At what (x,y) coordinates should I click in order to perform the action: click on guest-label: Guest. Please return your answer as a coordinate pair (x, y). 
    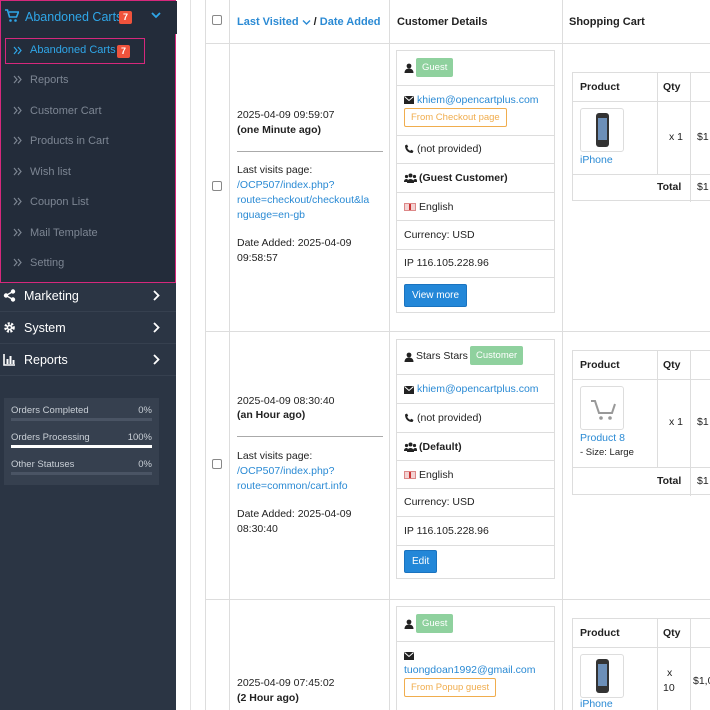
    Looking at the image, I should click on (435, 623).